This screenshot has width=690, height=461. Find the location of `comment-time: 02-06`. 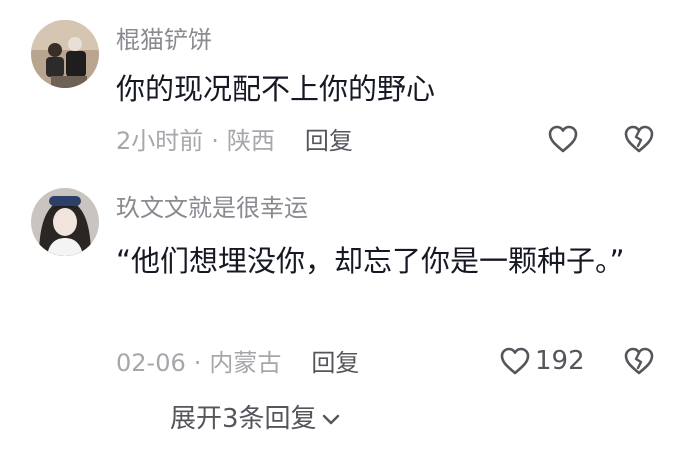

comment-time: 02-06 is located at coordinates (151, 363).